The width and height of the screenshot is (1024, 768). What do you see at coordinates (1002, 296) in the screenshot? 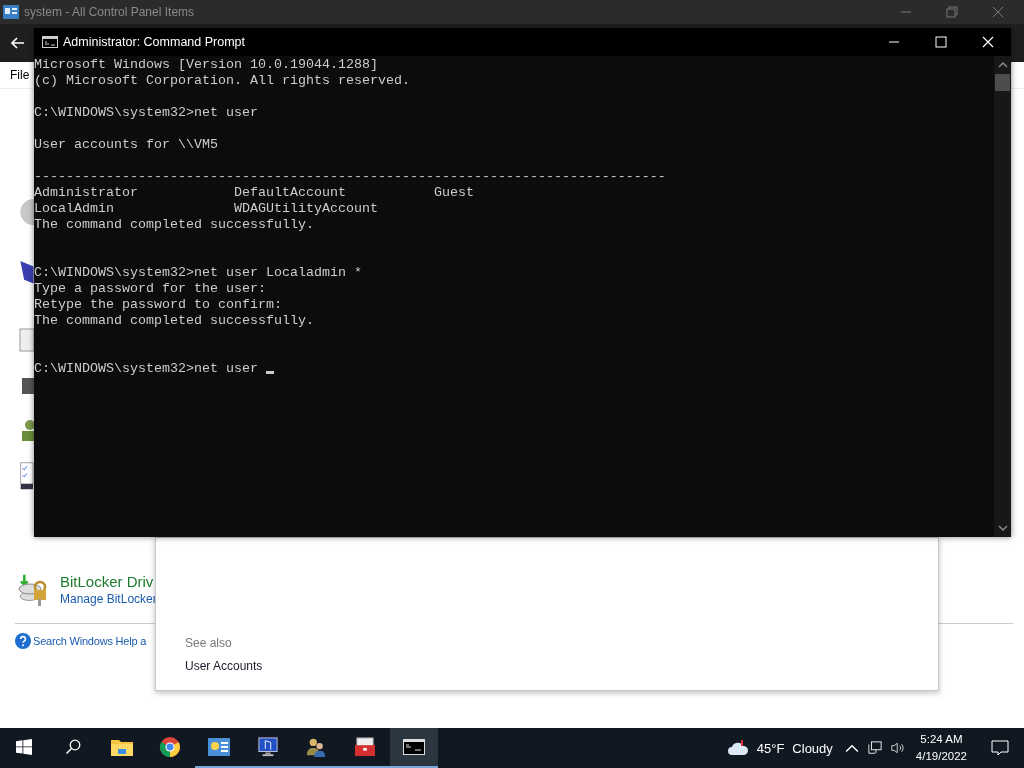
I see `scrollbar` at bounding box center [1002, 296].